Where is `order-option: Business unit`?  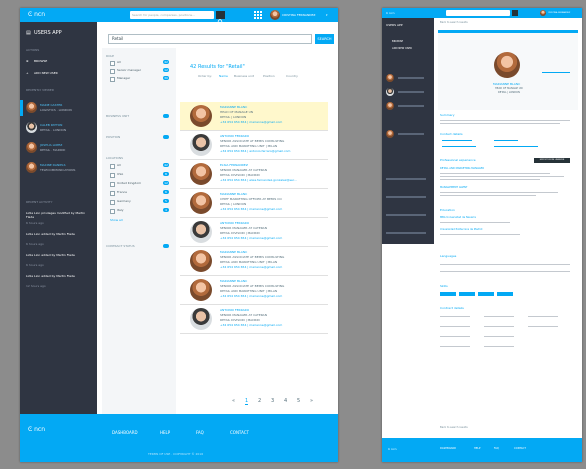 order-option: Business unit is located at coordinates (244, 76).